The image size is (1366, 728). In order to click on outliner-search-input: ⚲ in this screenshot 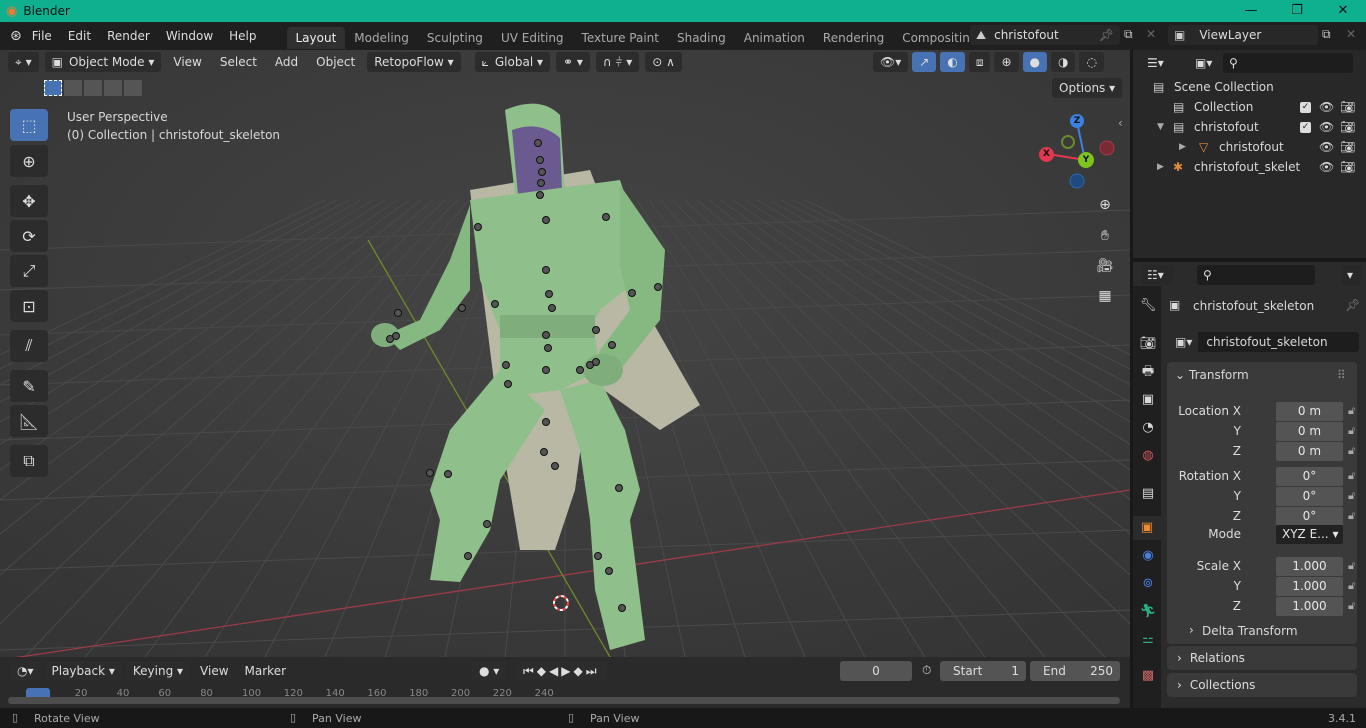, I will do `click(1288, 63)`.